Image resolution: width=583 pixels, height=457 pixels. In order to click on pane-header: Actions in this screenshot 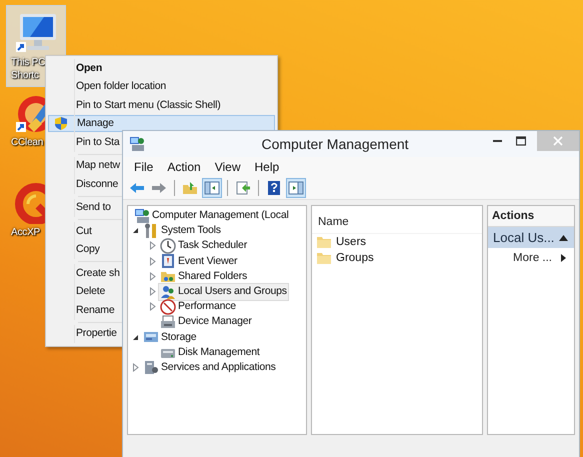, I will do `click(531, 216)`.